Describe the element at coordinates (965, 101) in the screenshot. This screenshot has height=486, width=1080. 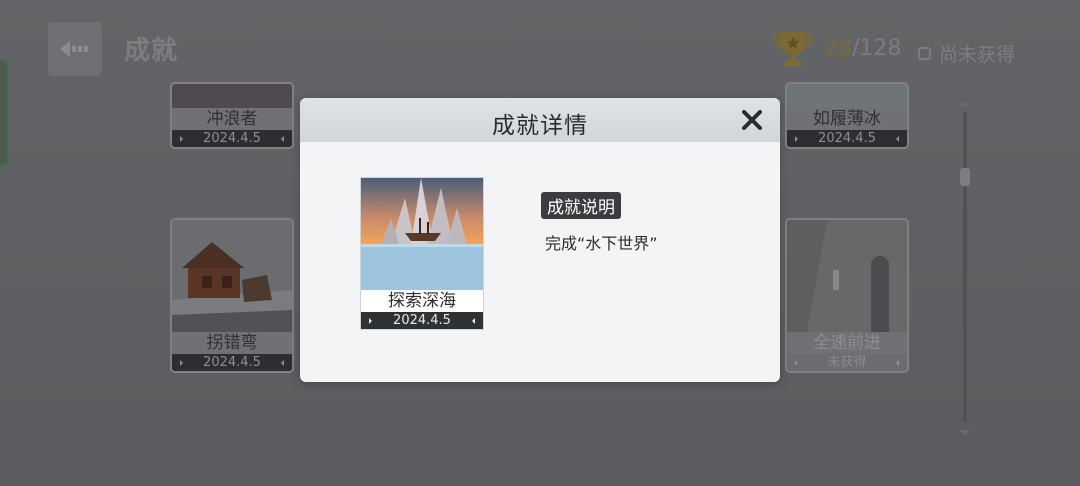
I see `scroll-up-arrow` at that location.